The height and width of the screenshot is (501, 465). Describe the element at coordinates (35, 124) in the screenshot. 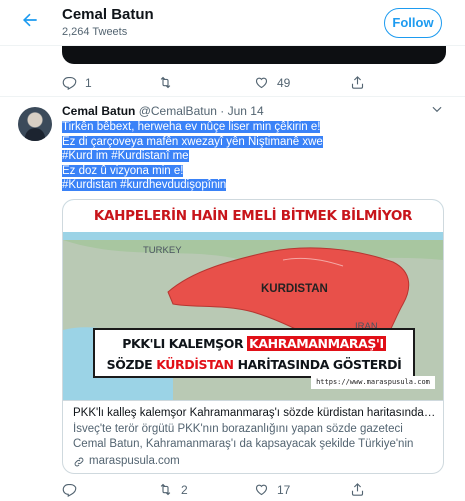

I see `avatar` at that location.